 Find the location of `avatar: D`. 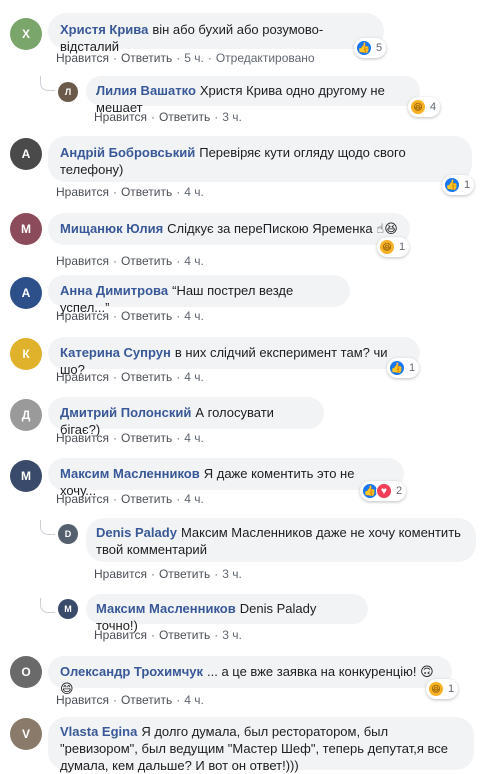

avatar: D is located at coordinates (68, 534).